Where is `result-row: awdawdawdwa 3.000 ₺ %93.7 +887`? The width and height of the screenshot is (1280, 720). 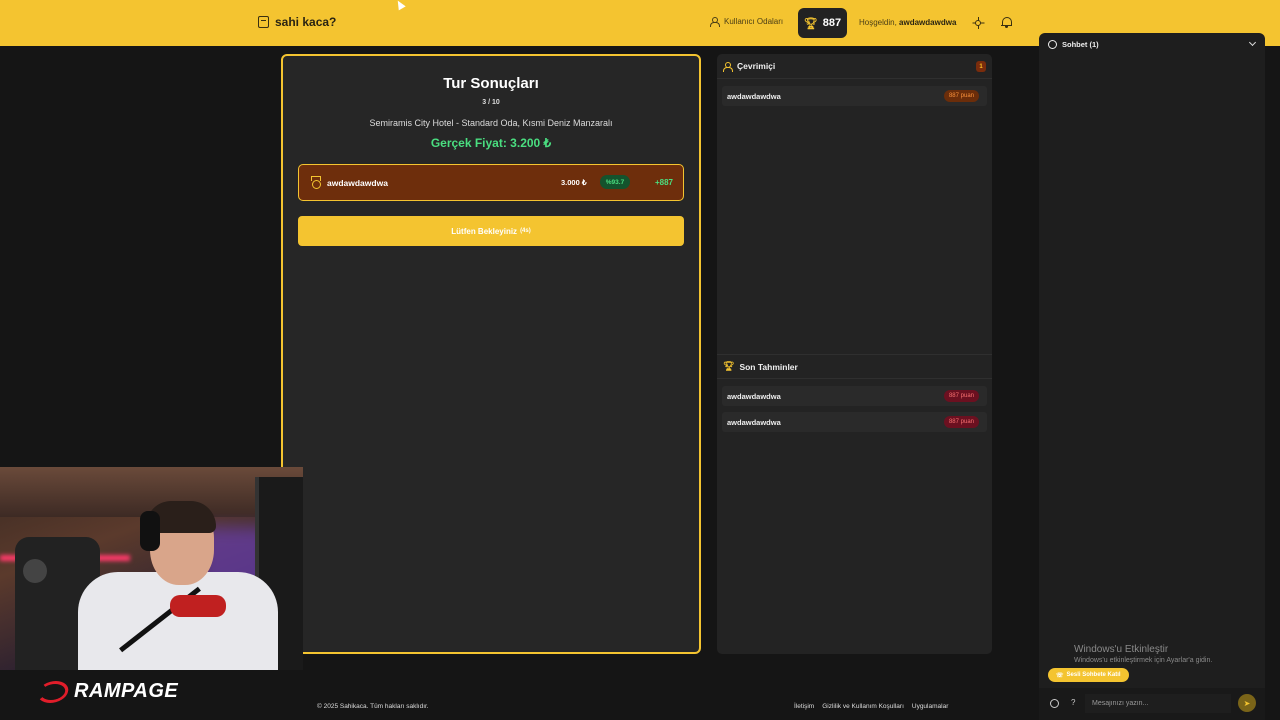 result-row: awdawdawdwa 3.000 ₺ %93.7 +887 is located at coordinates (491, 182).